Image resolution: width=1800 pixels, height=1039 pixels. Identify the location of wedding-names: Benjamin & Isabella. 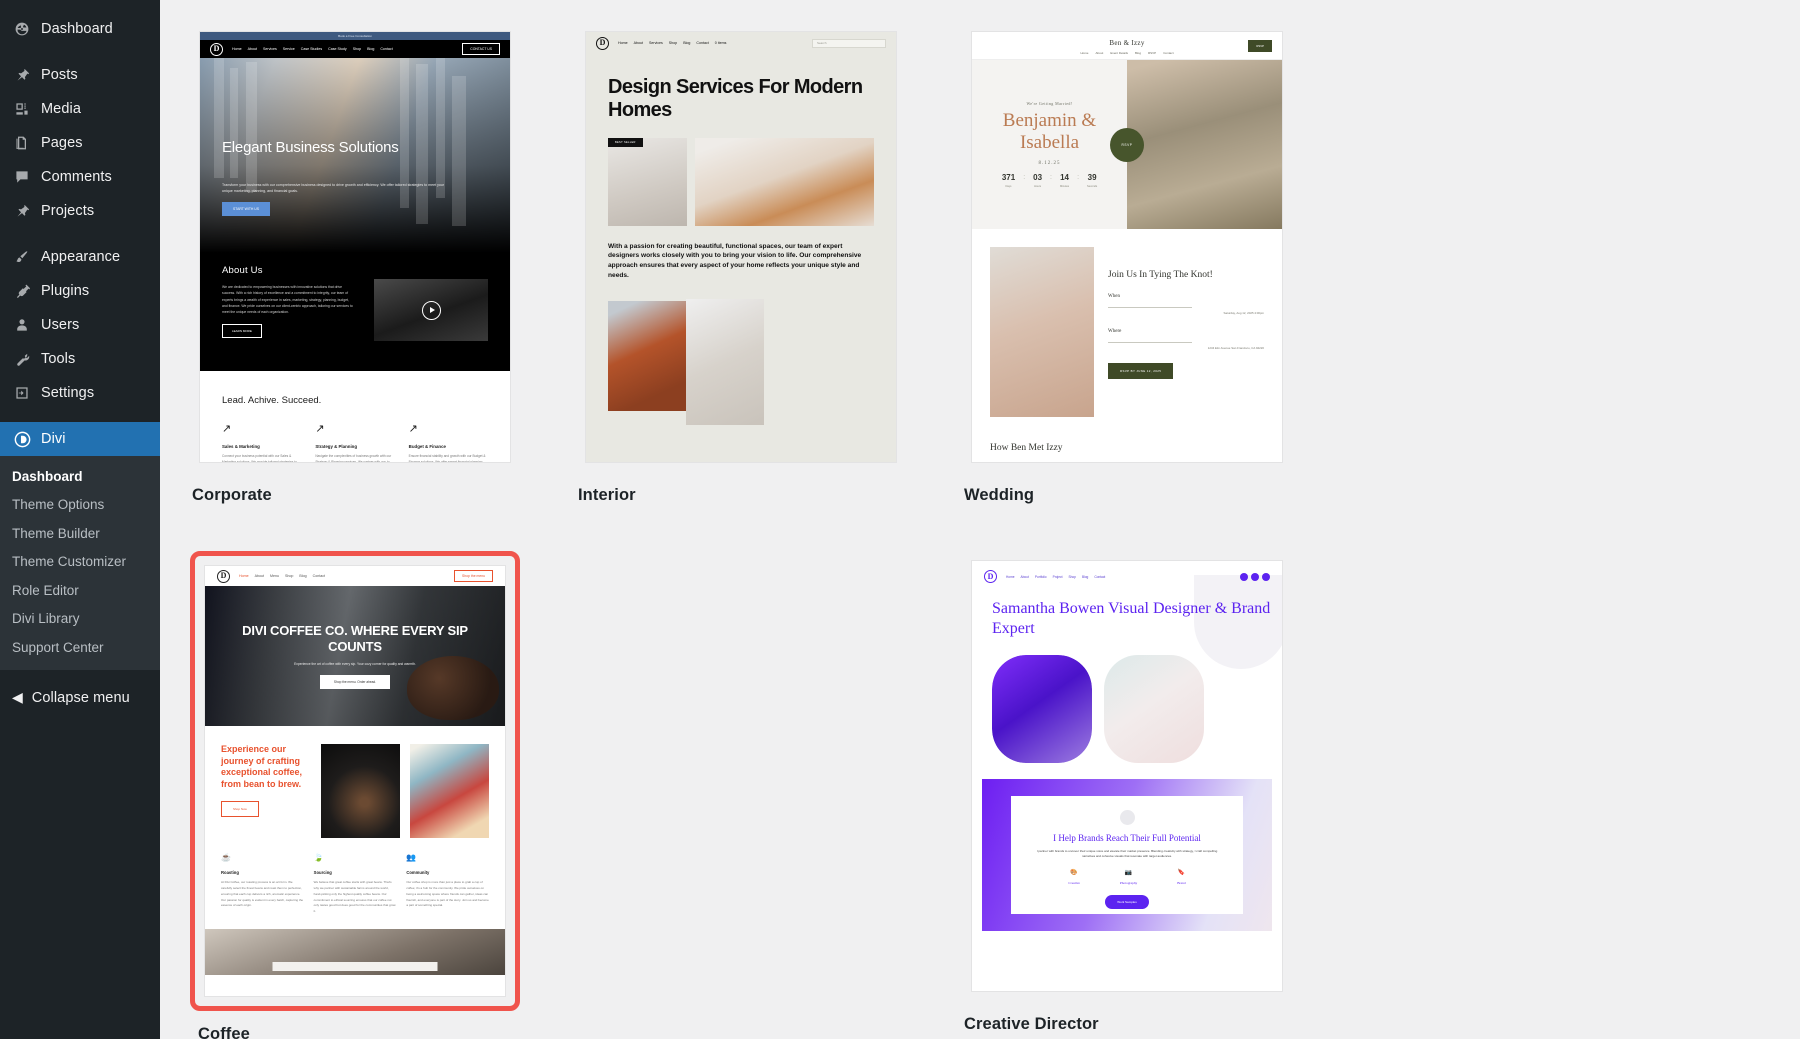
(1049, 131).